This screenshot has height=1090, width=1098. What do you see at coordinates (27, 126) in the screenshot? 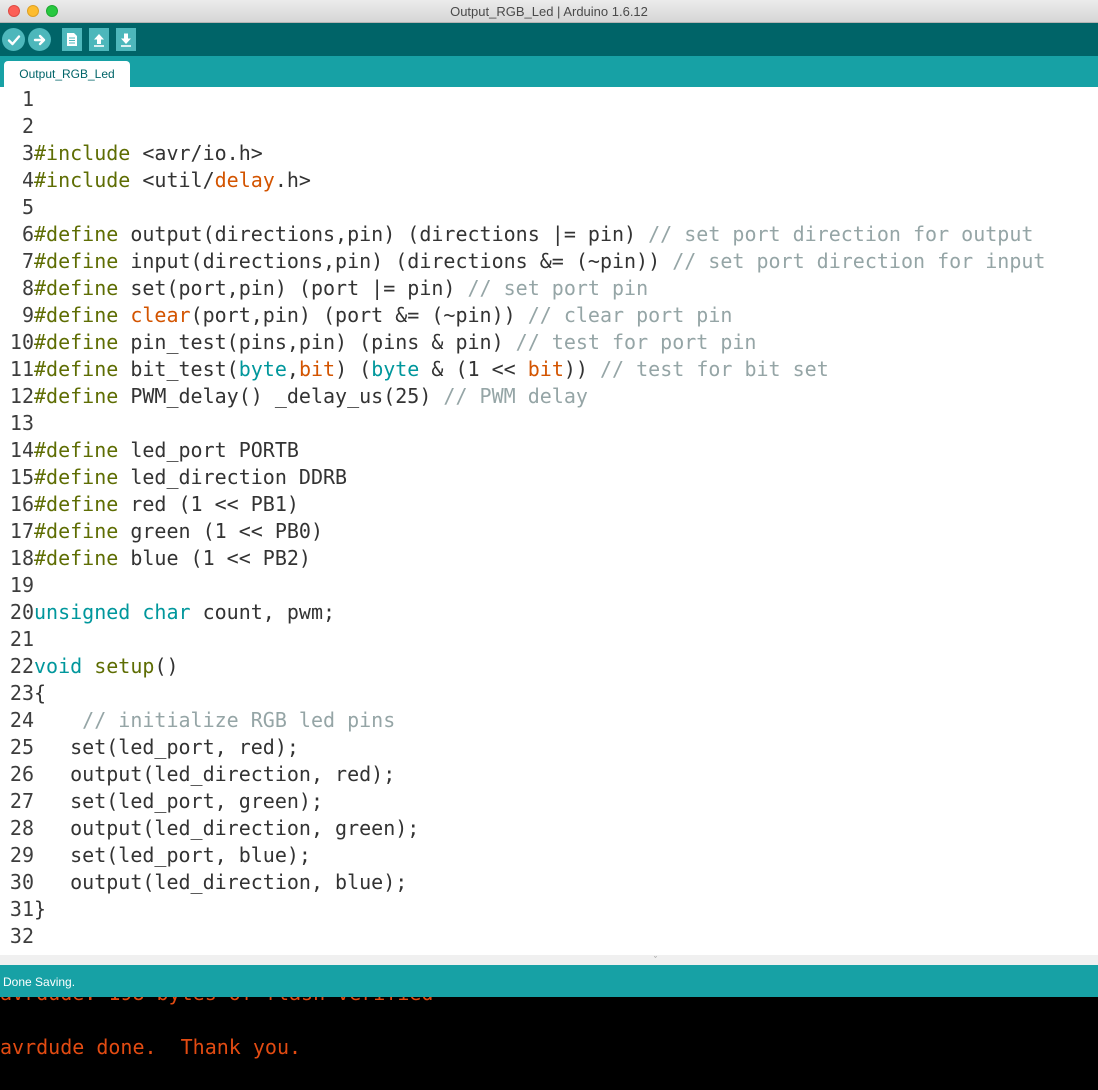
I see `line-number: 2` at bounding box center [27, 126].